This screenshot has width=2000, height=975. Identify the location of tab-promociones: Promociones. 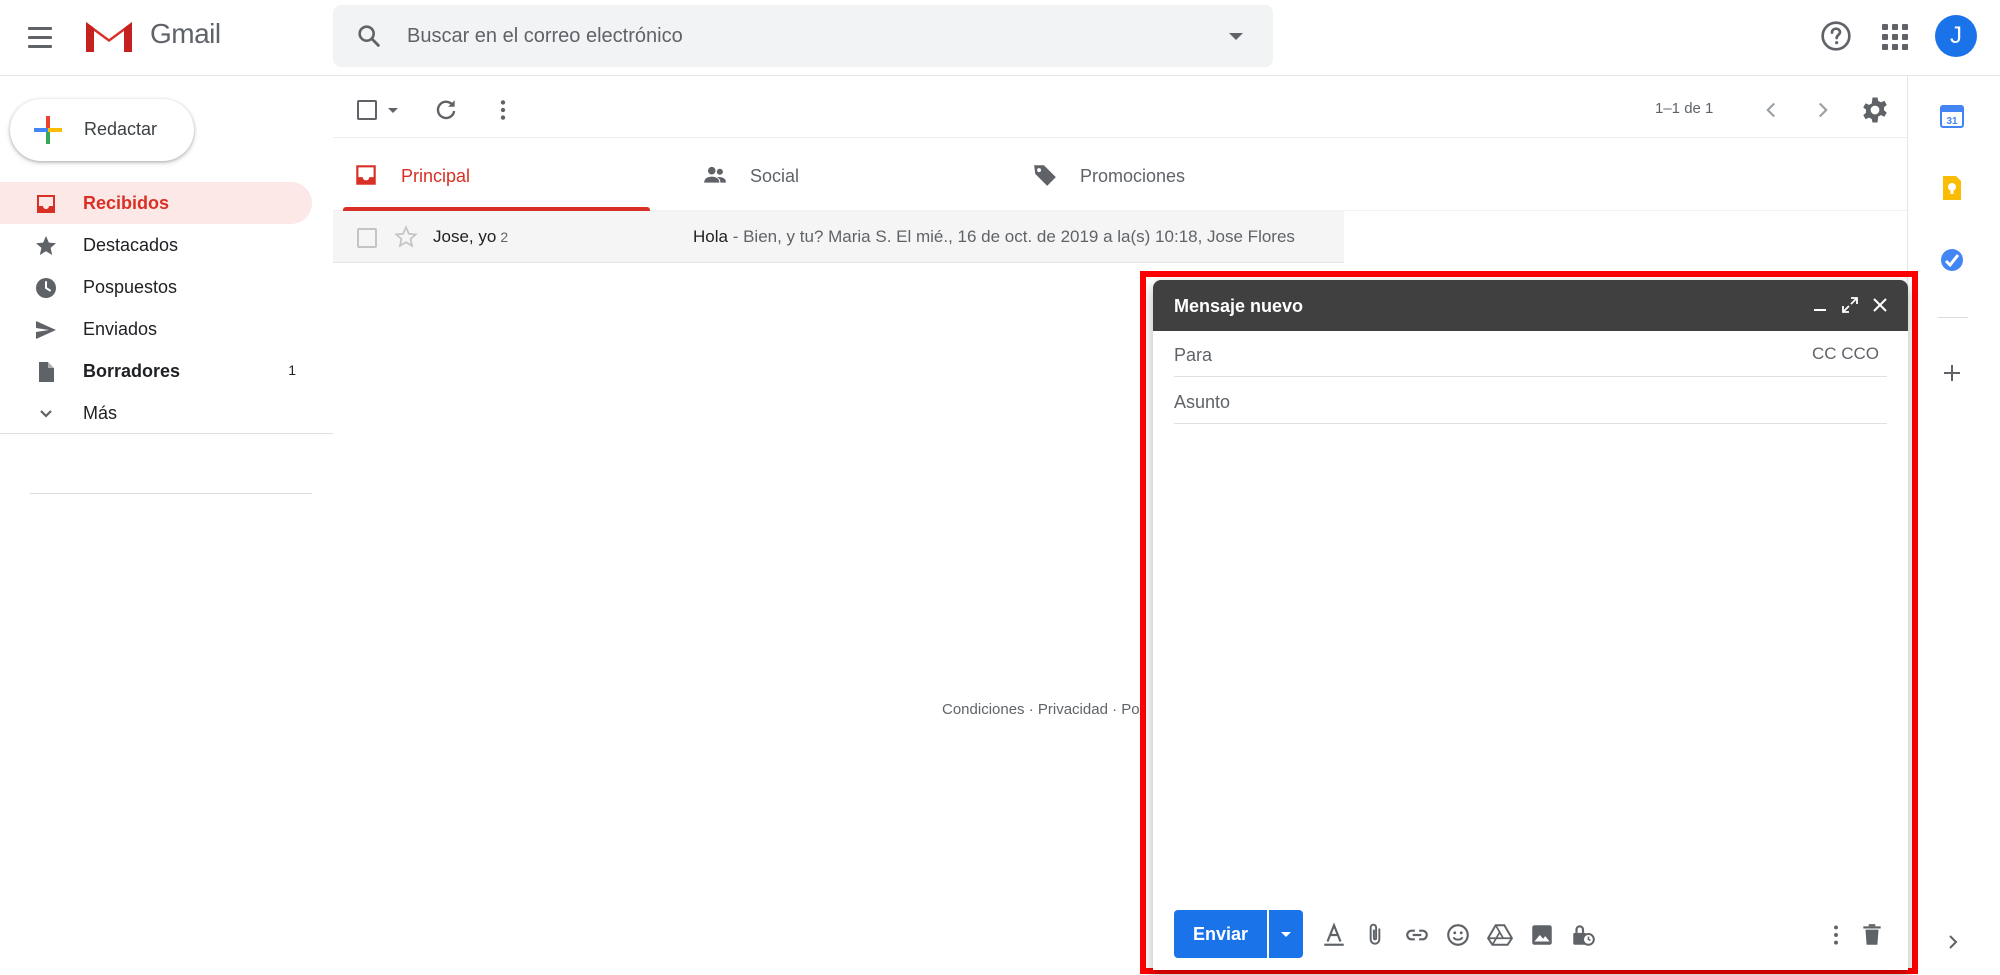
(1172, 175).